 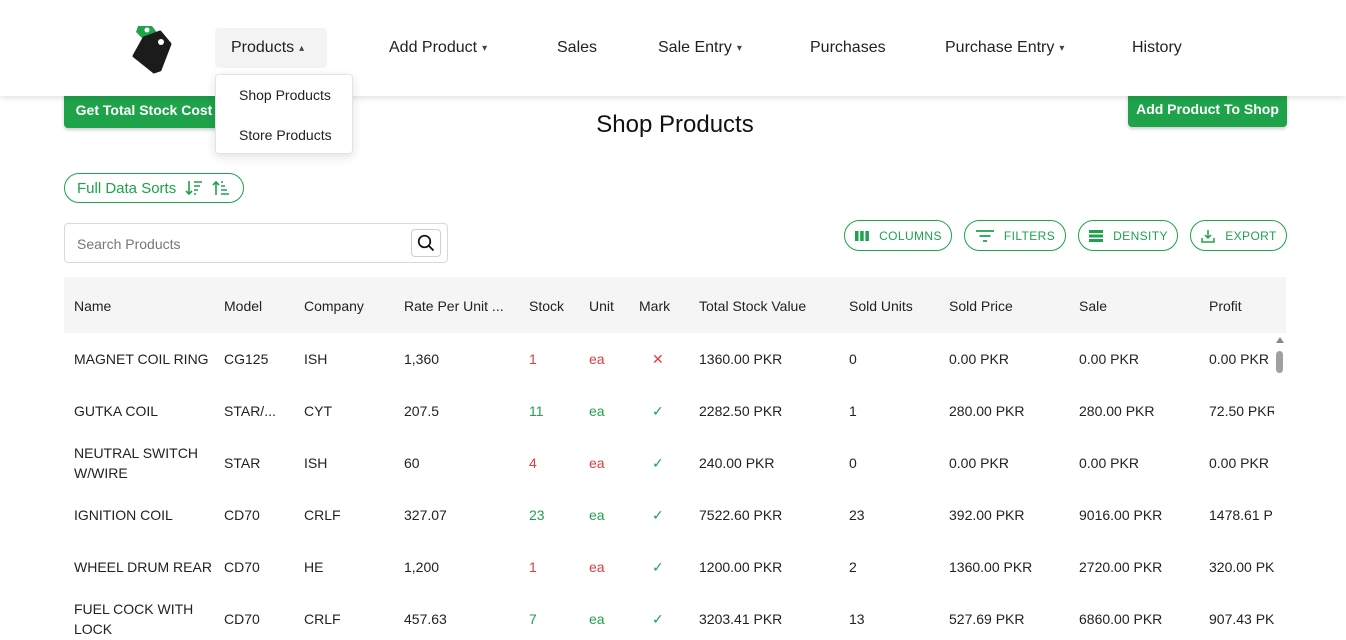 I want to click on nav-purchase-entry: Purchase Entry ▾, so click(x=1004, y=48).